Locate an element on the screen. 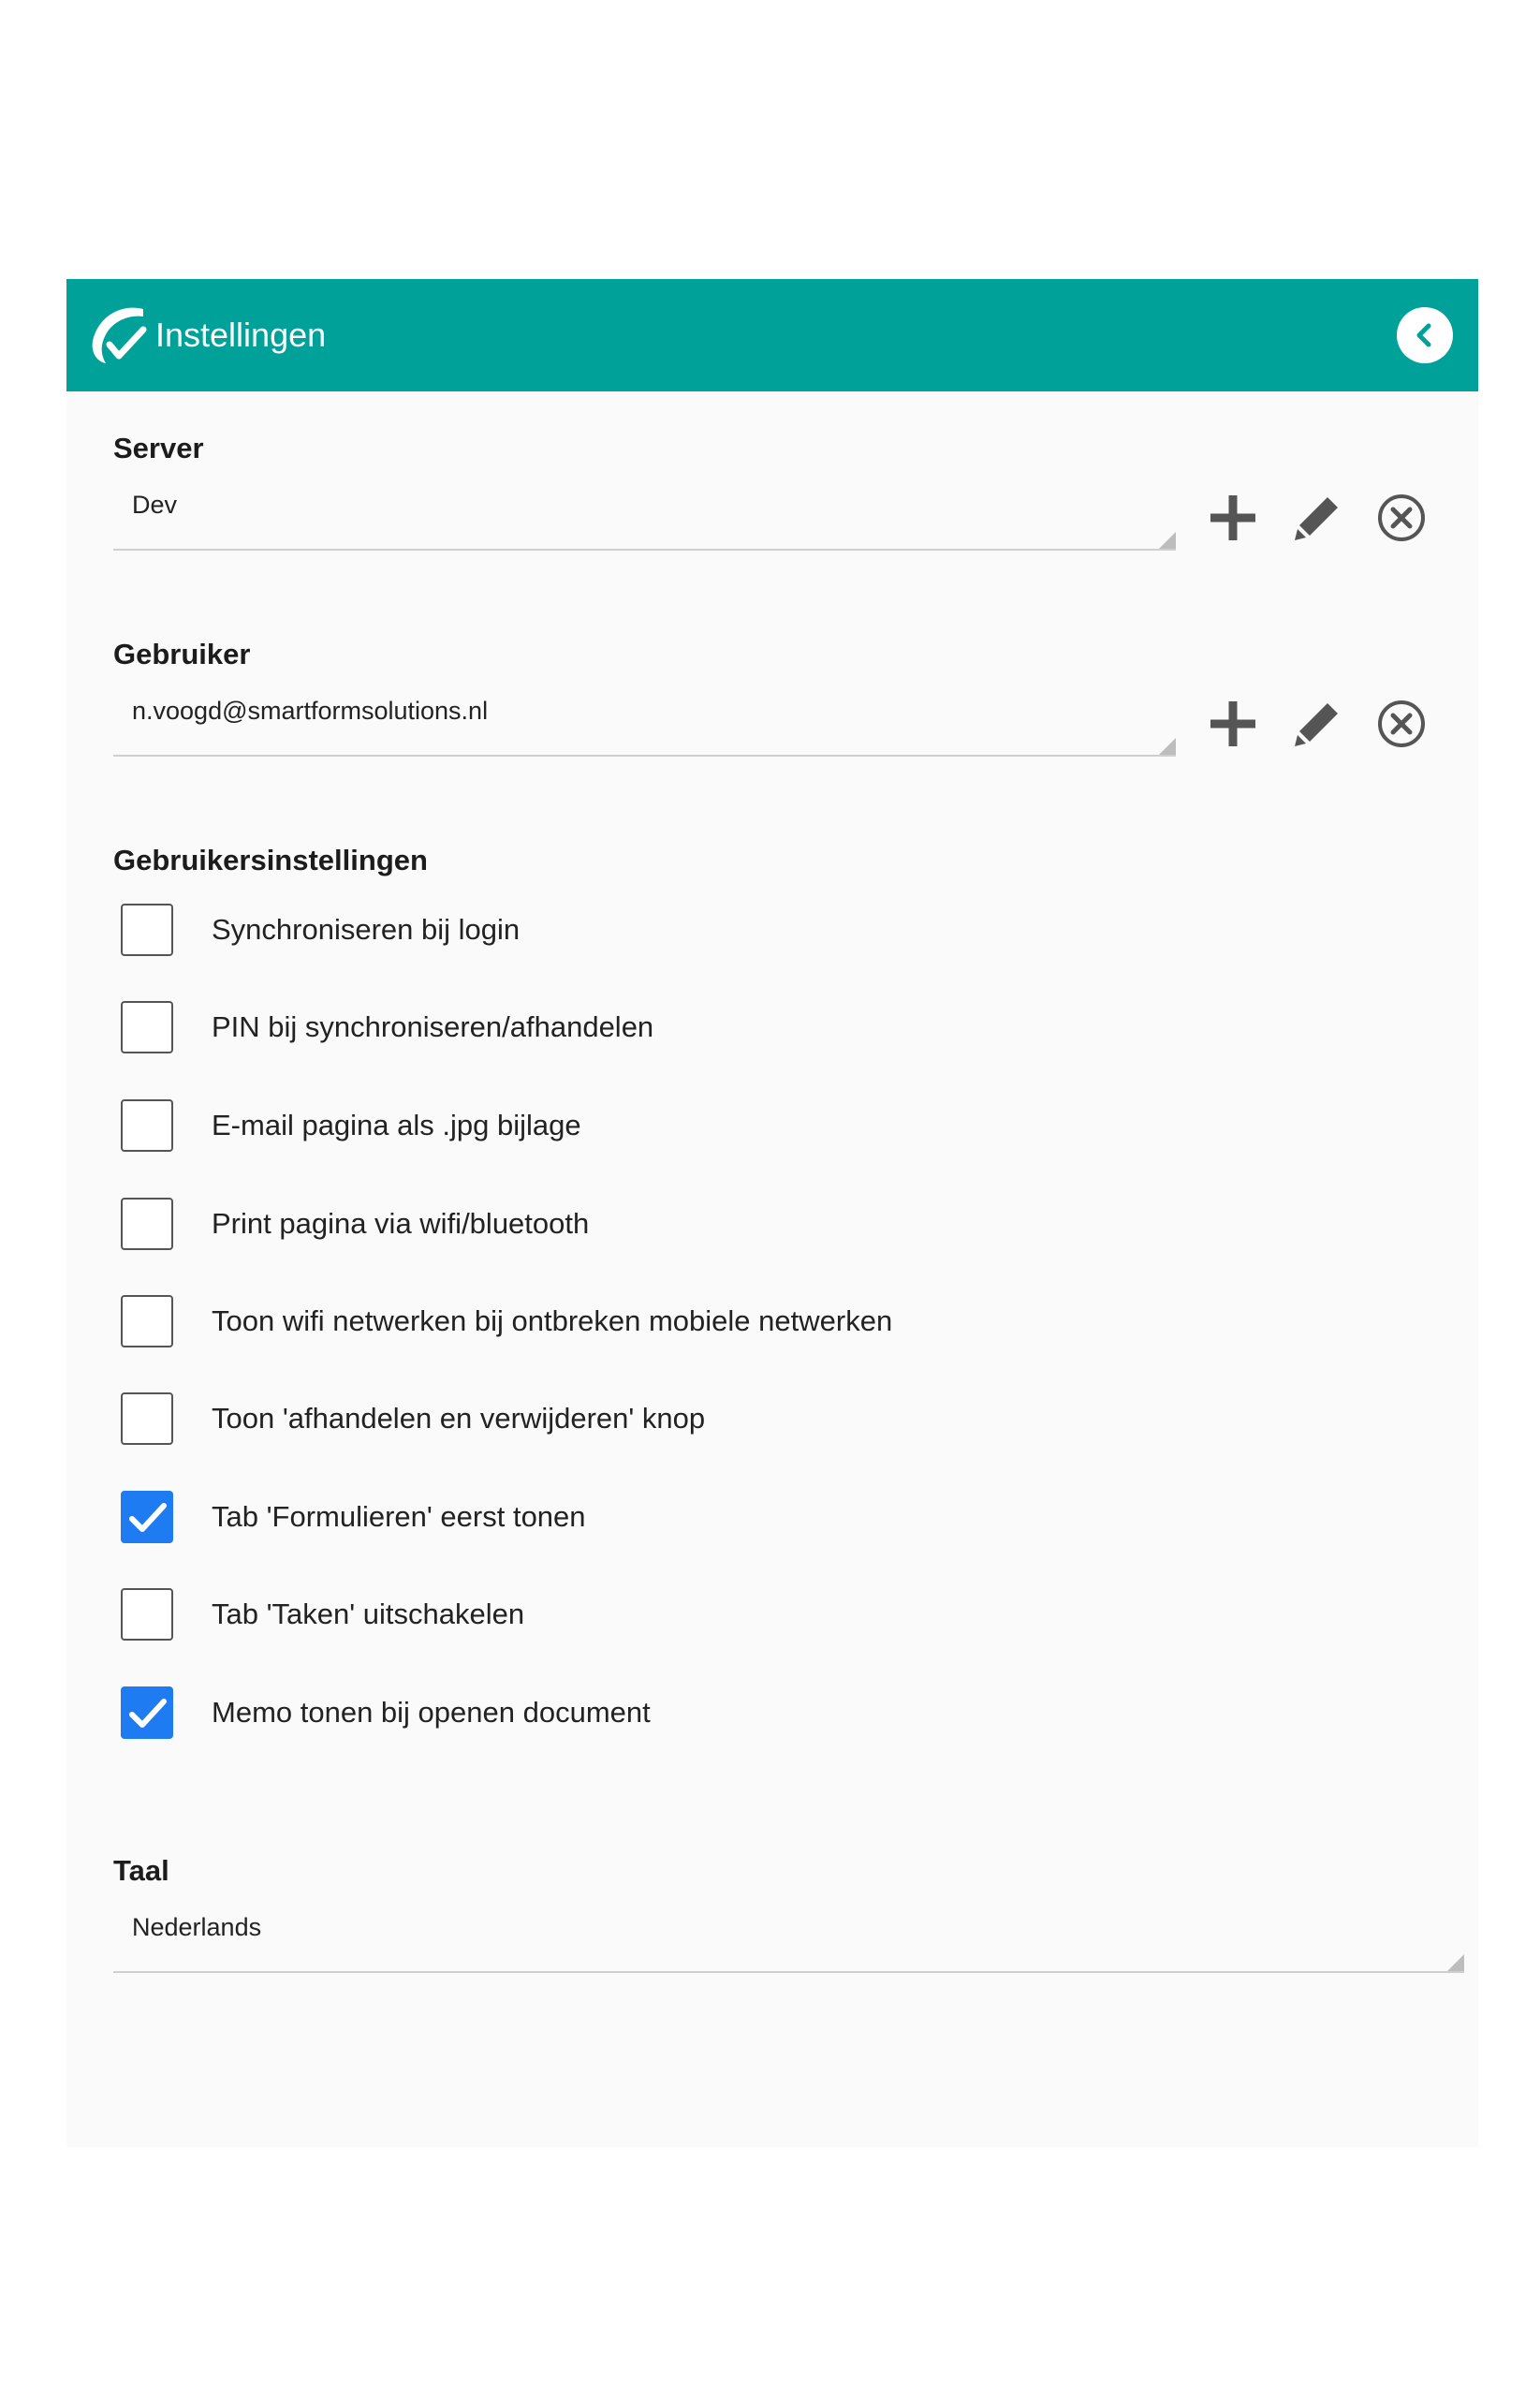 This screenshot has height=2400, width=1540. checkbox-row: Print pagina via wifi/bluetooth is located at coordinates (729, 1227).